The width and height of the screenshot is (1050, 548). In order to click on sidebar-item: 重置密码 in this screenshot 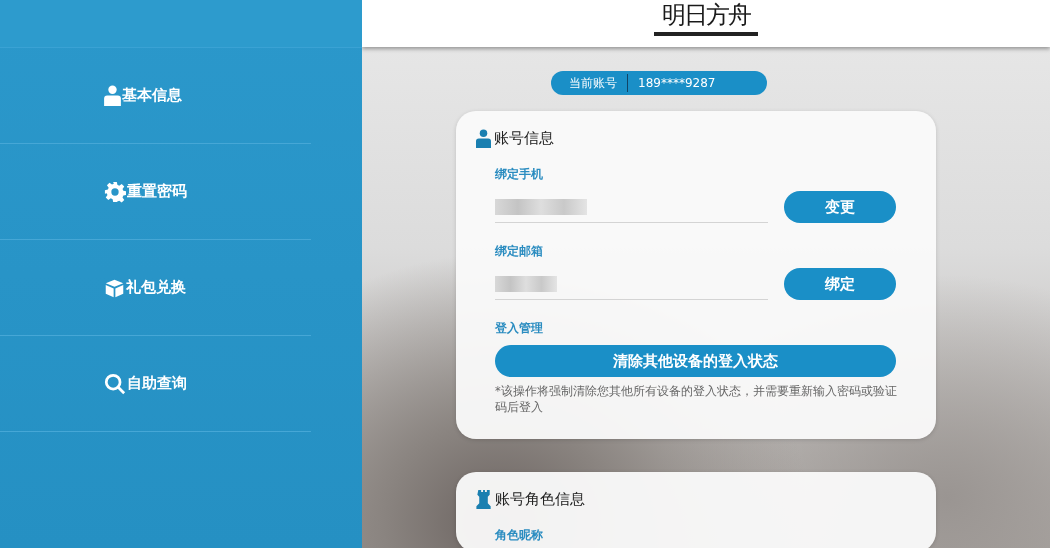, I will do `click(155, 192)`.